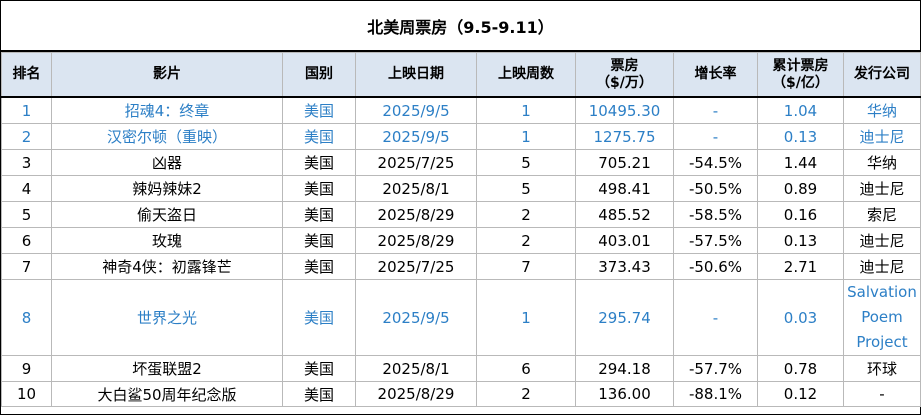  I want to click on header-cumulative: 累计票房 （$/亿）, so click(800, 75).